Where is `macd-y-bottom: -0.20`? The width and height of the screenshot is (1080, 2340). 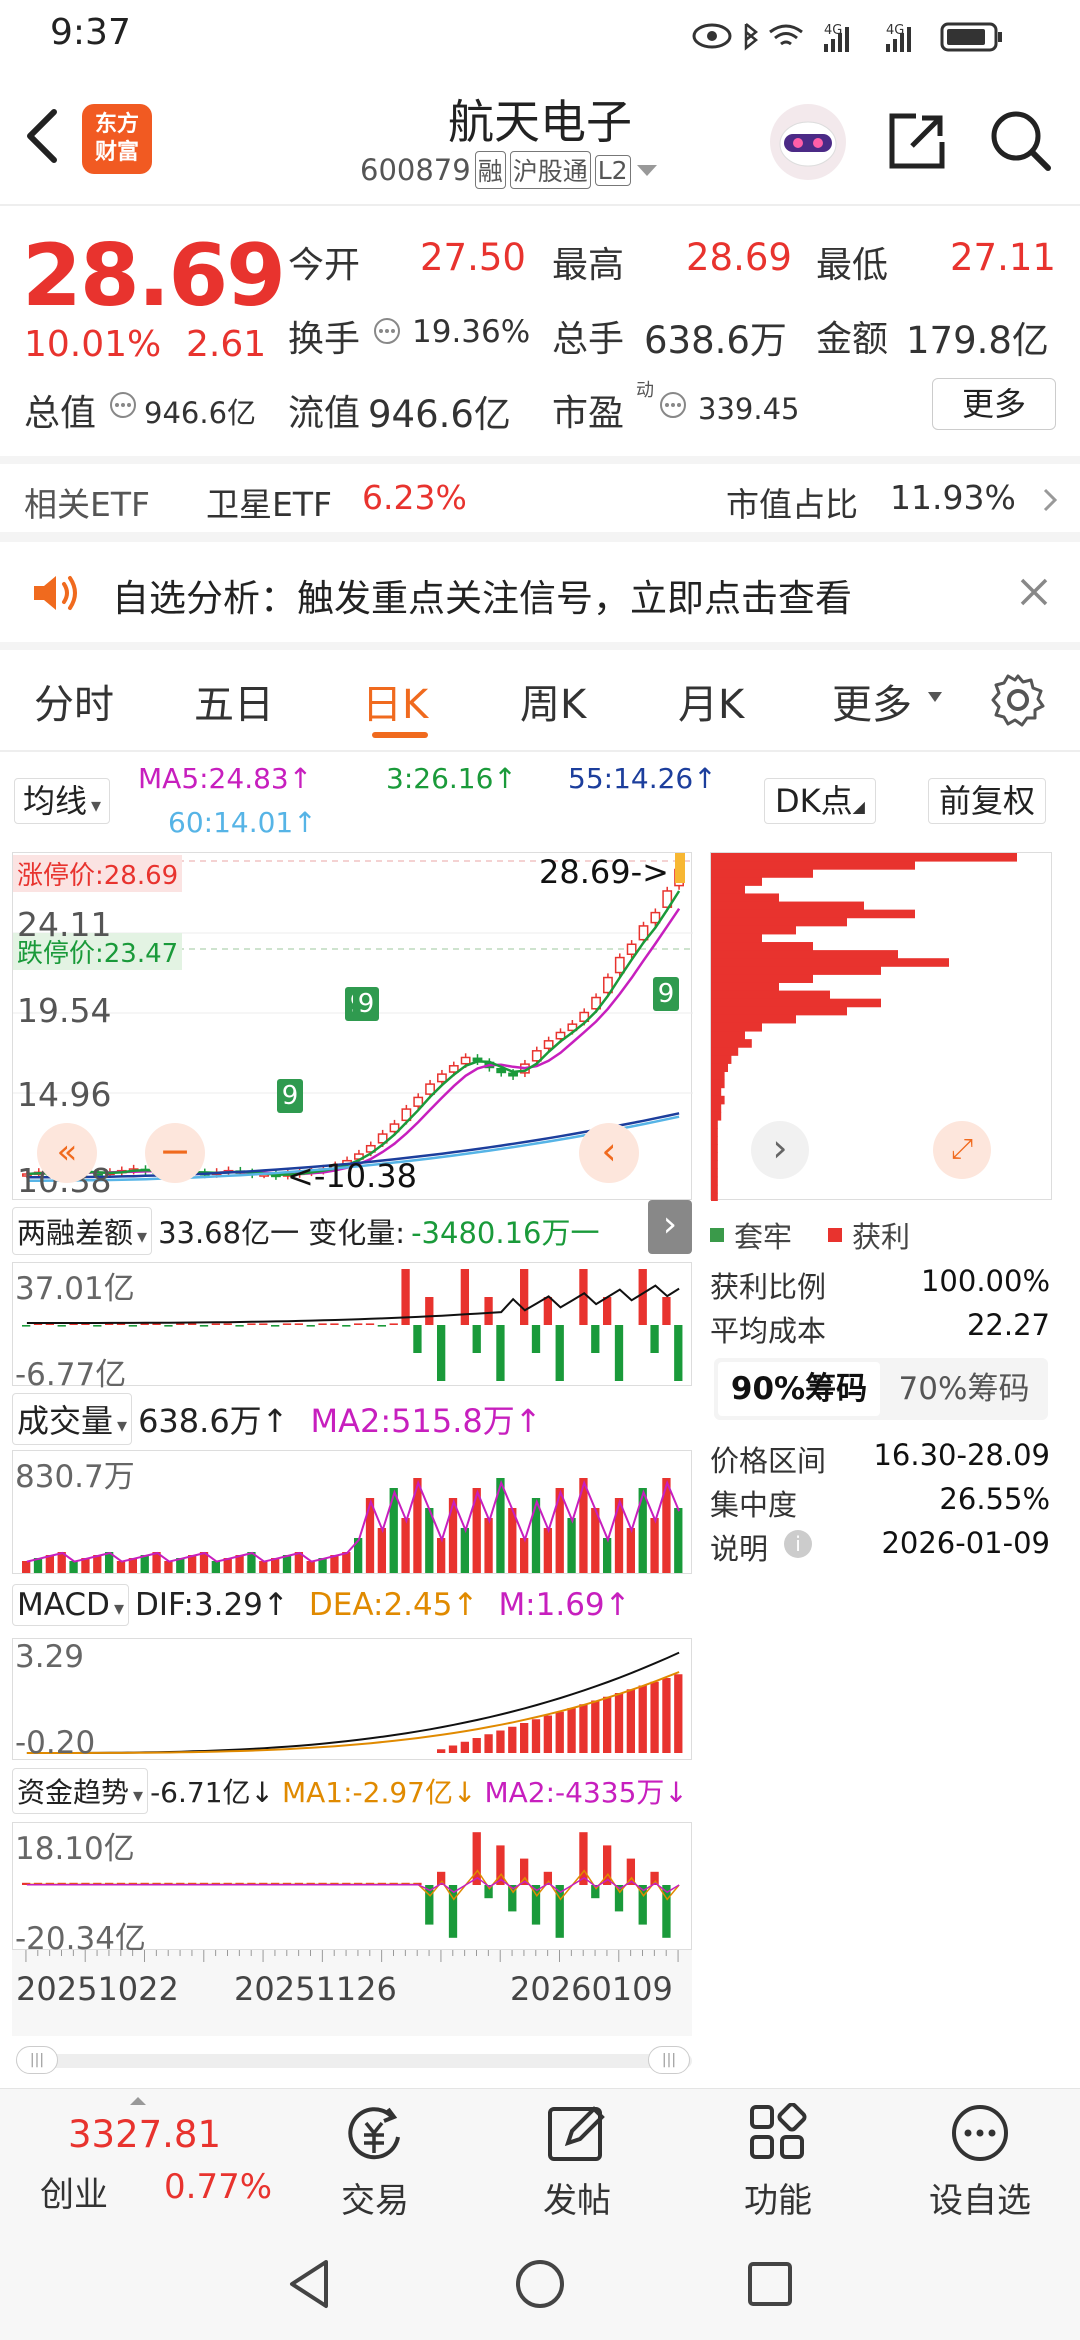
macd-y-bottom: -0.20 is located at coordinates (55, 1743).